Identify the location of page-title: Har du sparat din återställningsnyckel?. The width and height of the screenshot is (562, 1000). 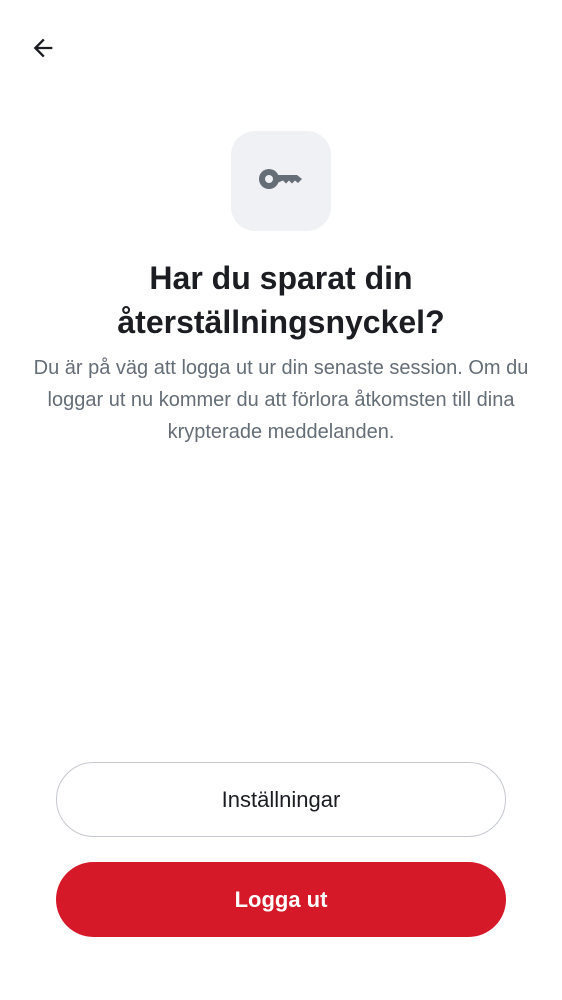
(281, 300).